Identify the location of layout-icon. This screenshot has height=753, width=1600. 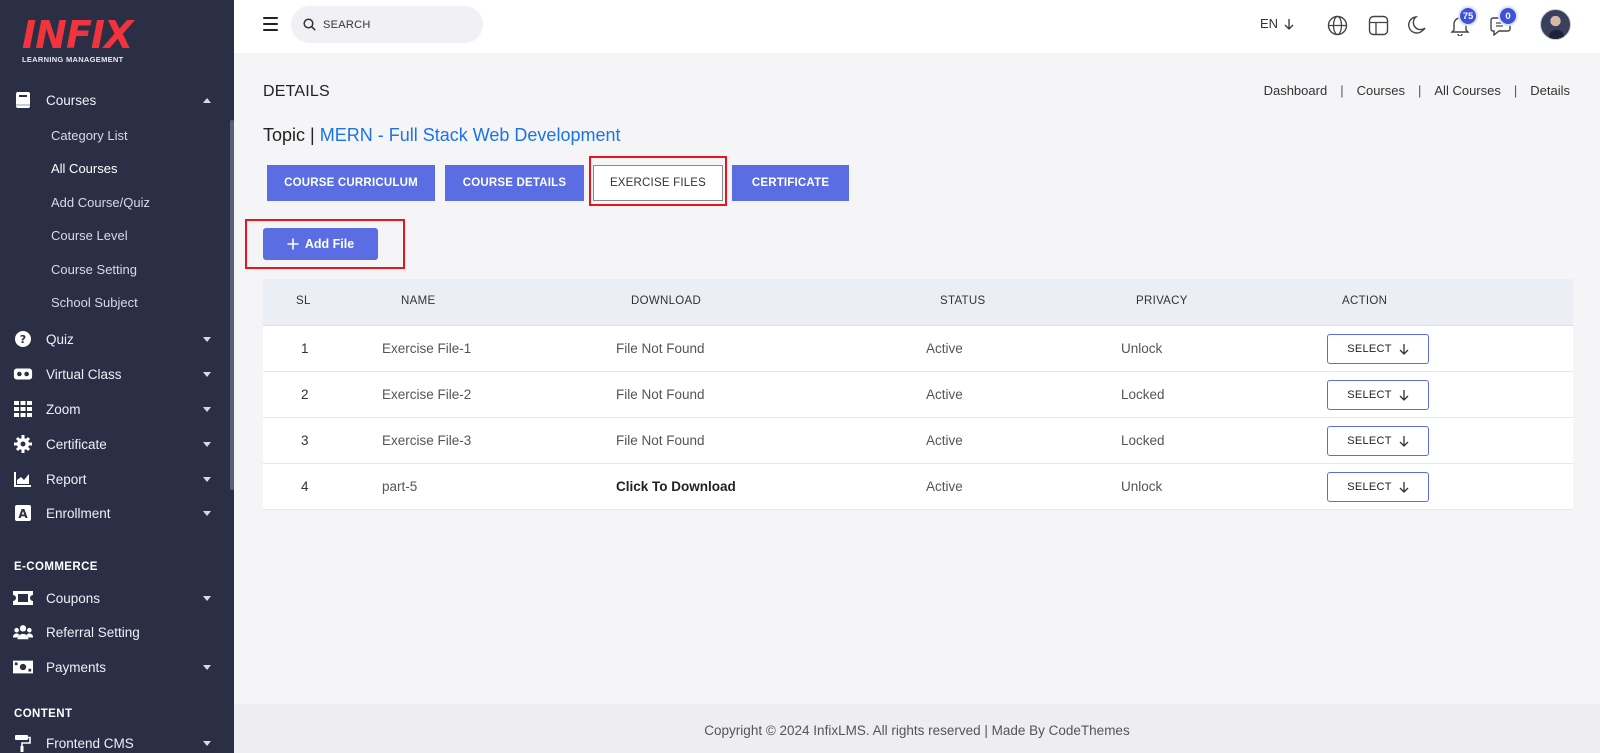
(1378, 25).